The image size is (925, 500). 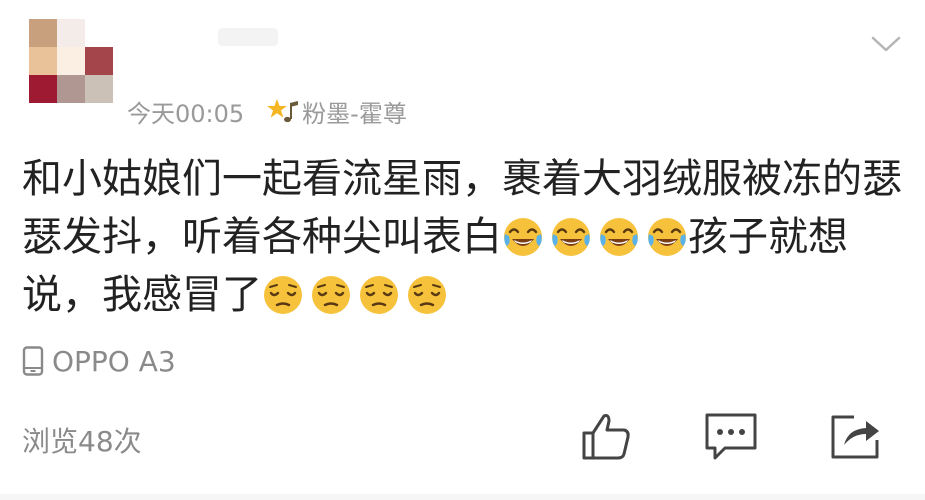 What do you see at coordinates (186, 113) in the screenshot?
I see `timestamp: 今天00:05` at bounding box center [186, 113].